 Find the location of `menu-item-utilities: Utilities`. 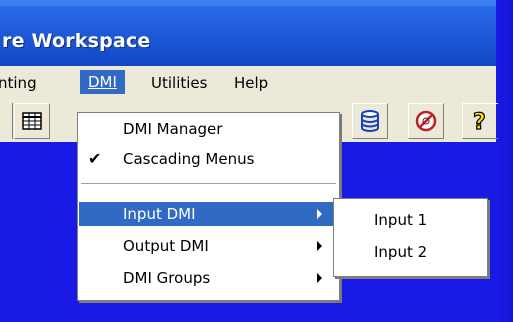

menu-item-utilities: Utilities is located at coordinates (179, 83).